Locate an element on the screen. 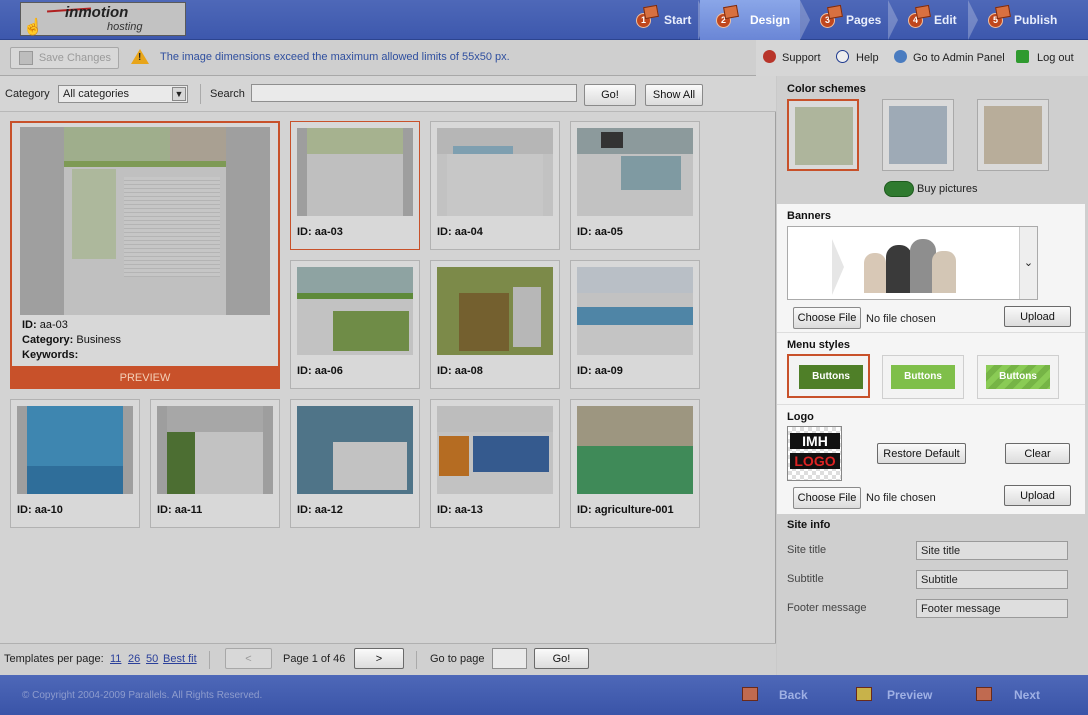 Image resolution: width=1088 pixels, height=715 pixels. menu-style-striped-green: Buttons is located at coordinates (1018, 377).